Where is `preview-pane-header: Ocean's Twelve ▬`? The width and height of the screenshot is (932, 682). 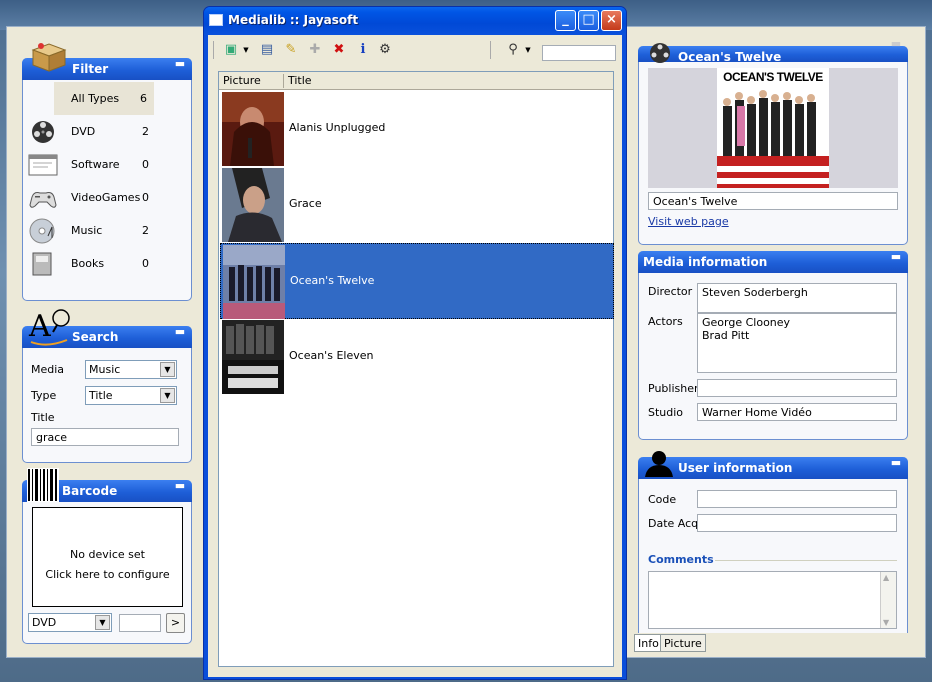
preview-pane-header: Ocean's Twelve ▬ is located at coordinates (773, 51).